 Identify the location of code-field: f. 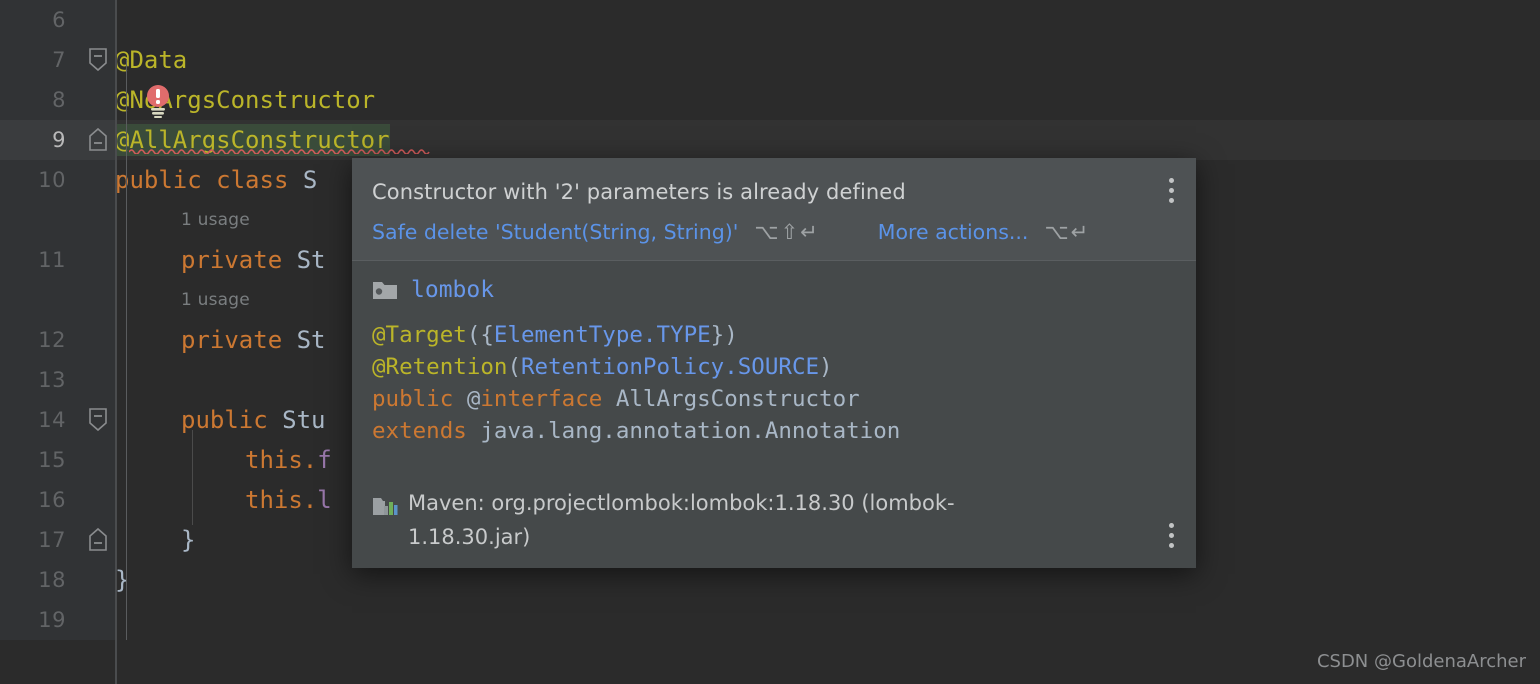
(324, 460).